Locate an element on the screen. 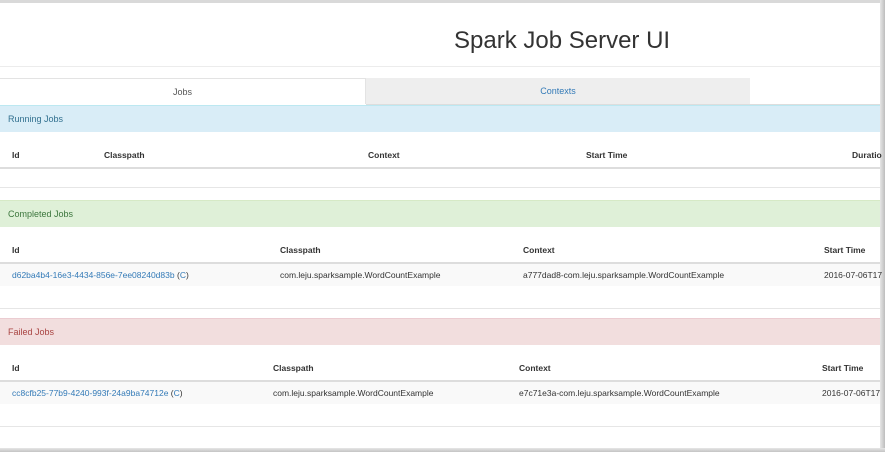 The height and width of the screenshot is (452, 885). window-top-border is located at coordinates (442, 1).